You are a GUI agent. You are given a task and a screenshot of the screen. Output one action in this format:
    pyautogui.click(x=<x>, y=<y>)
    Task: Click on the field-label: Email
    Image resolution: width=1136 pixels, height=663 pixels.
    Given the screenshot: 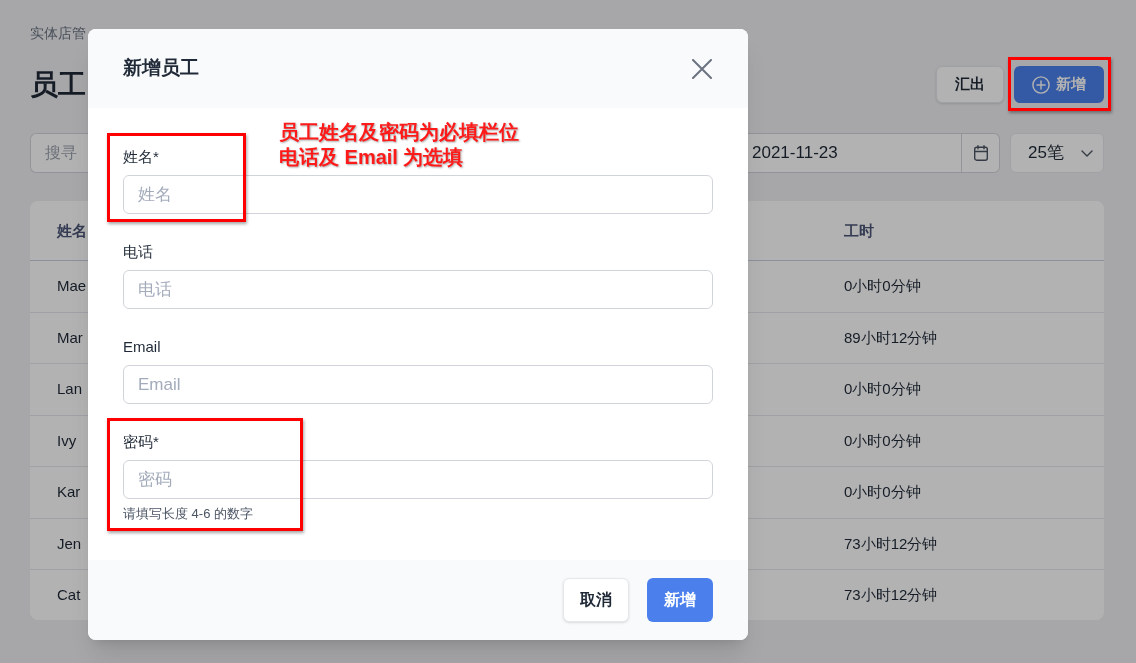 What is the action you would take?
    pyautogui.click(x=142, y=347)
    